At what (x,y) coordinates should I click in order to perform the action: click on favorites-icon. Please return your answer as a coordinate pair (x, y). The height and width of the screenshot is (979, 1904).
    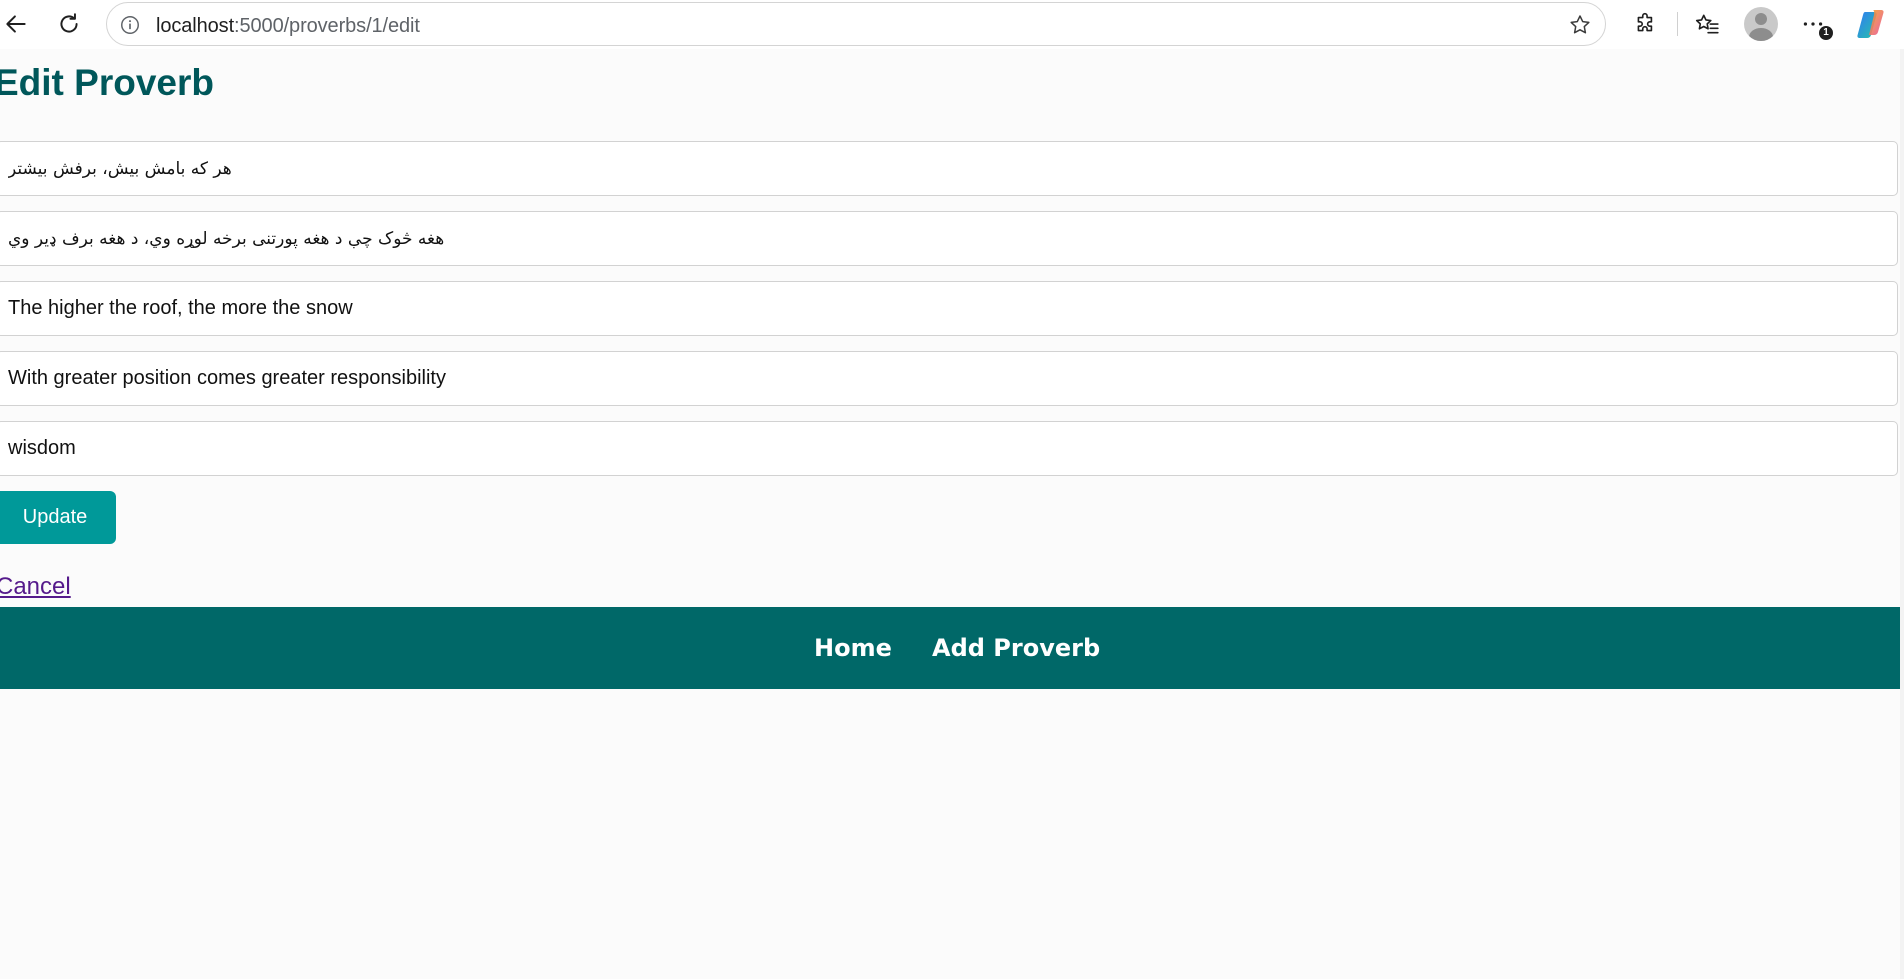
    Looking at the image, I should click on (1707, 24).